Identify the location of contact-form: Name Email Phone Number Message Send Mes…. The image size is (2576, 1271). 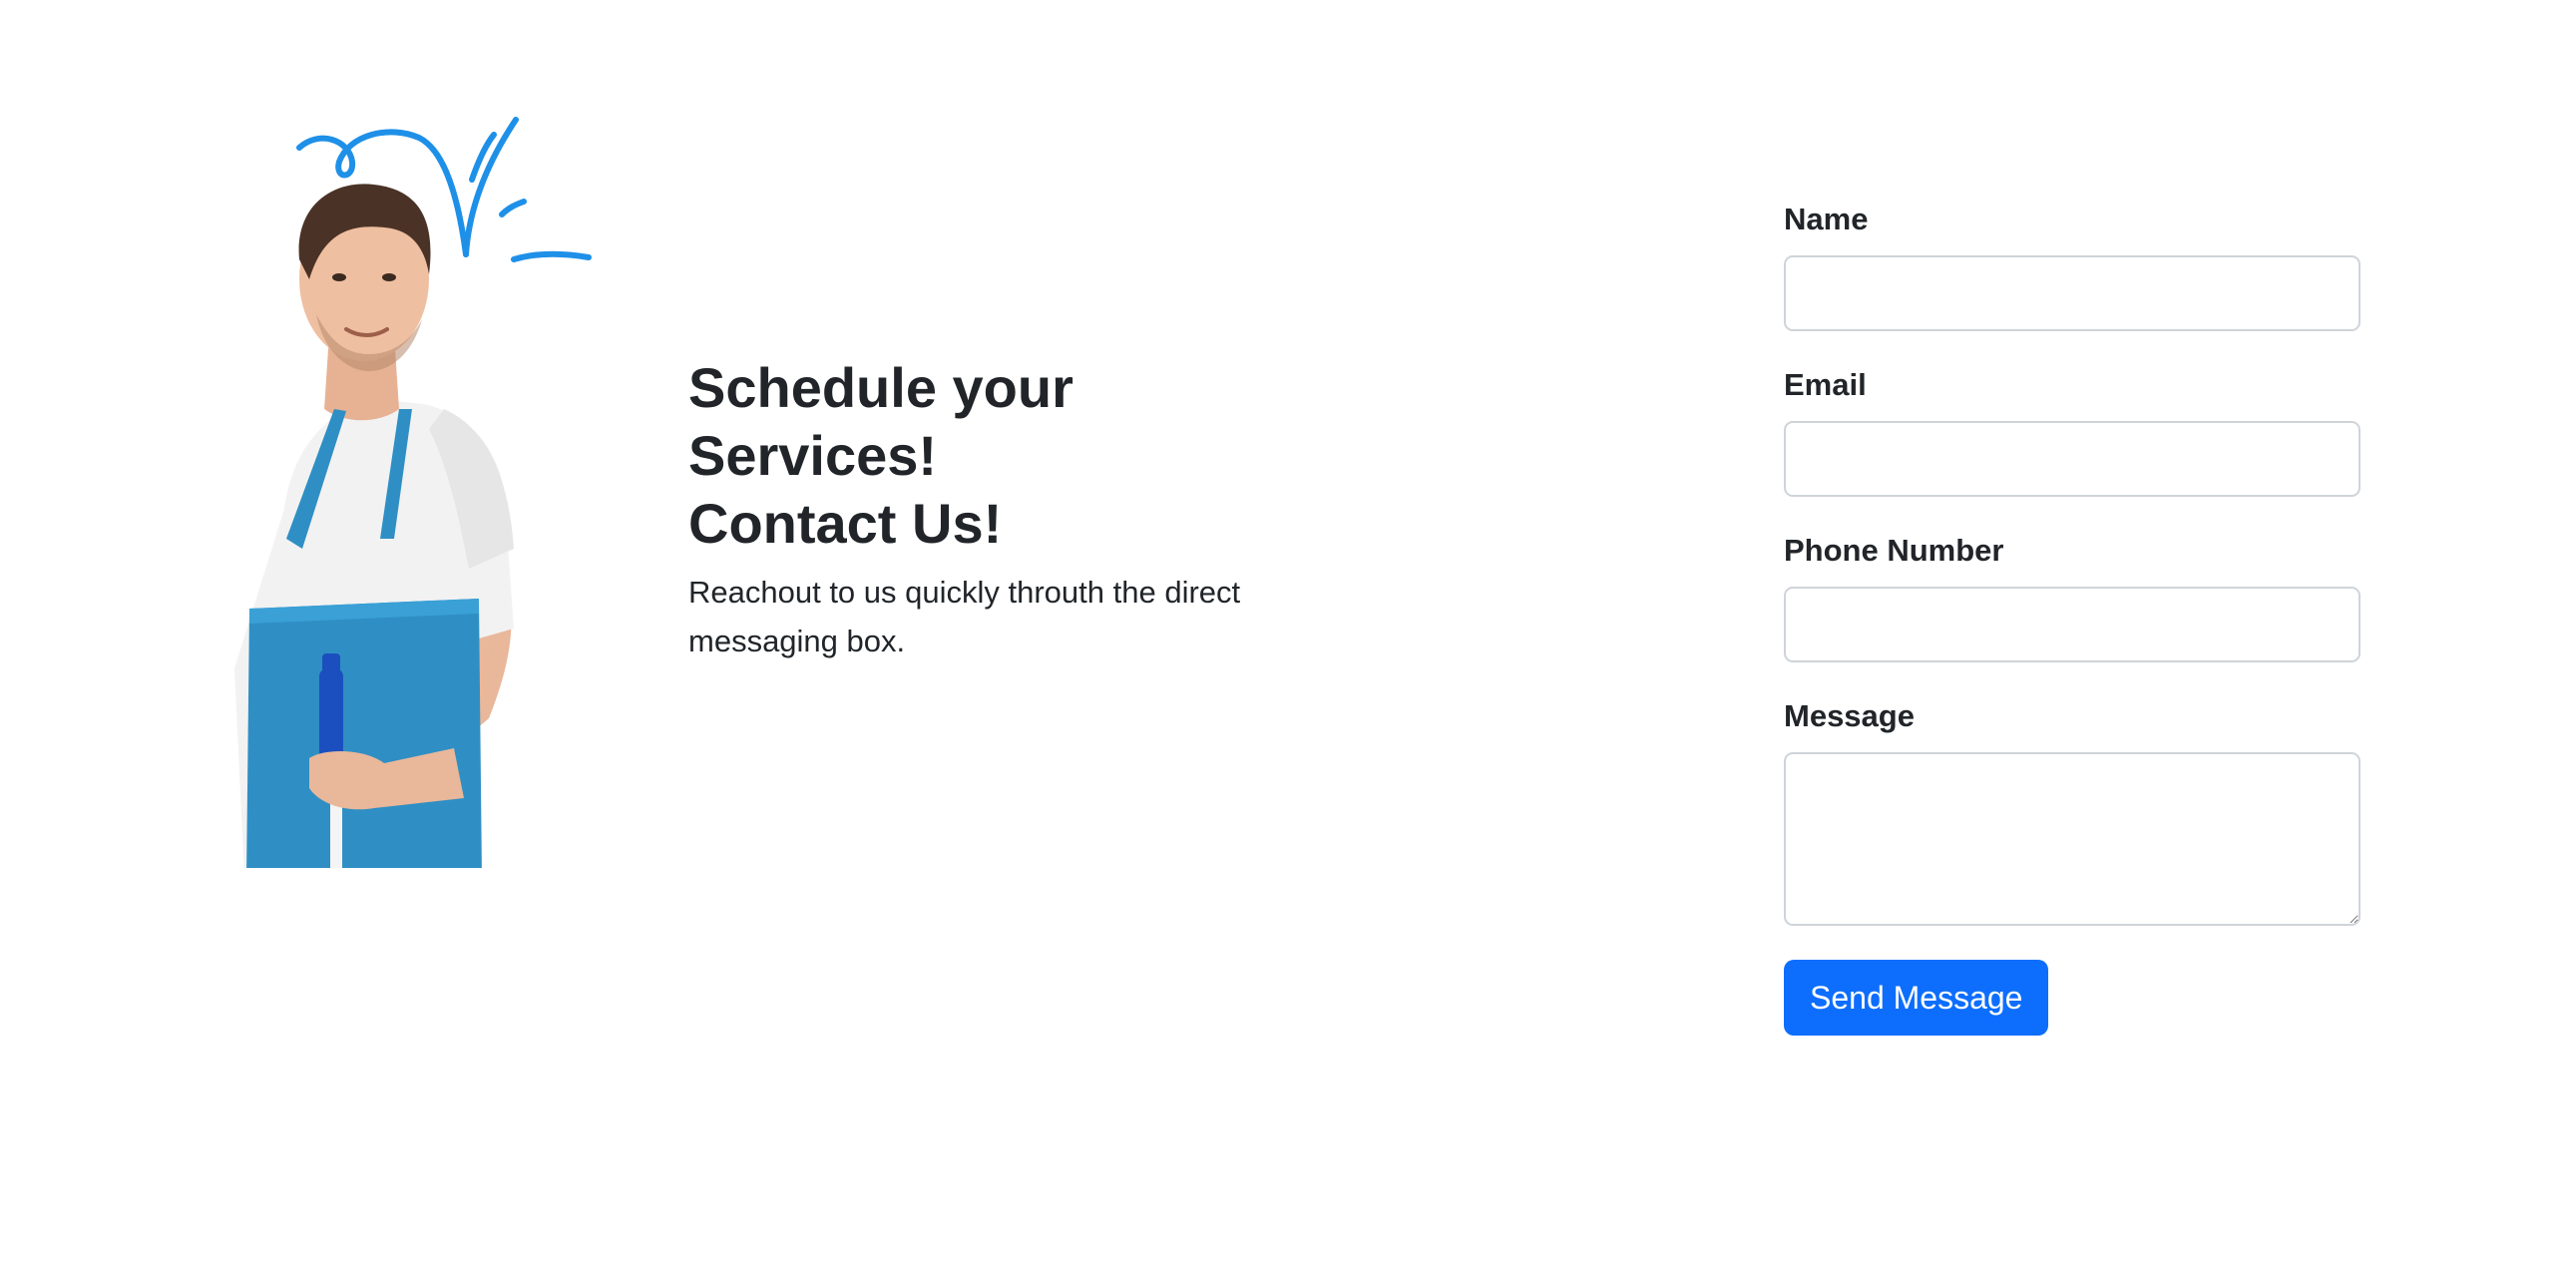
(2072, 618).